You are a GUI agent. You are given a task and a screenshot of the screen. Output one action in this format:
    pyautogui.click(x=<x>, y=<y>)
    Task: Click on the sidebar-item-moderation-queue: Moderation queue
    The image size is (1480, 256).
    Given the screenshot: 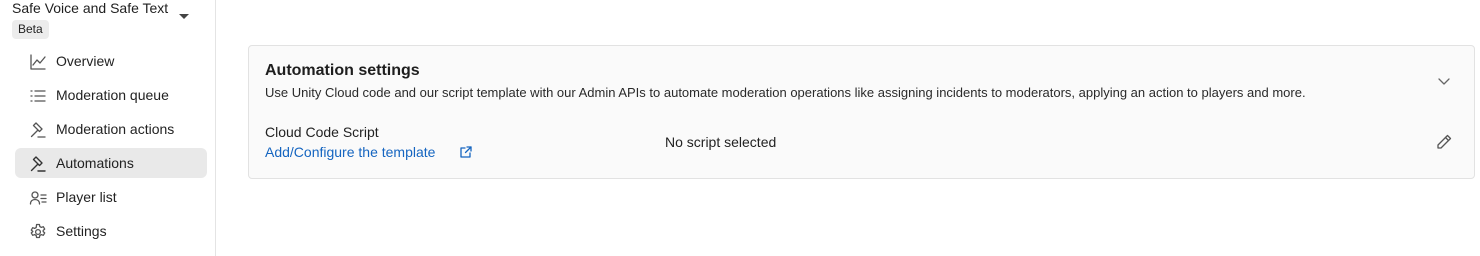 What is the action you would take?
    pyautogui.click(x=111, y=95)
    